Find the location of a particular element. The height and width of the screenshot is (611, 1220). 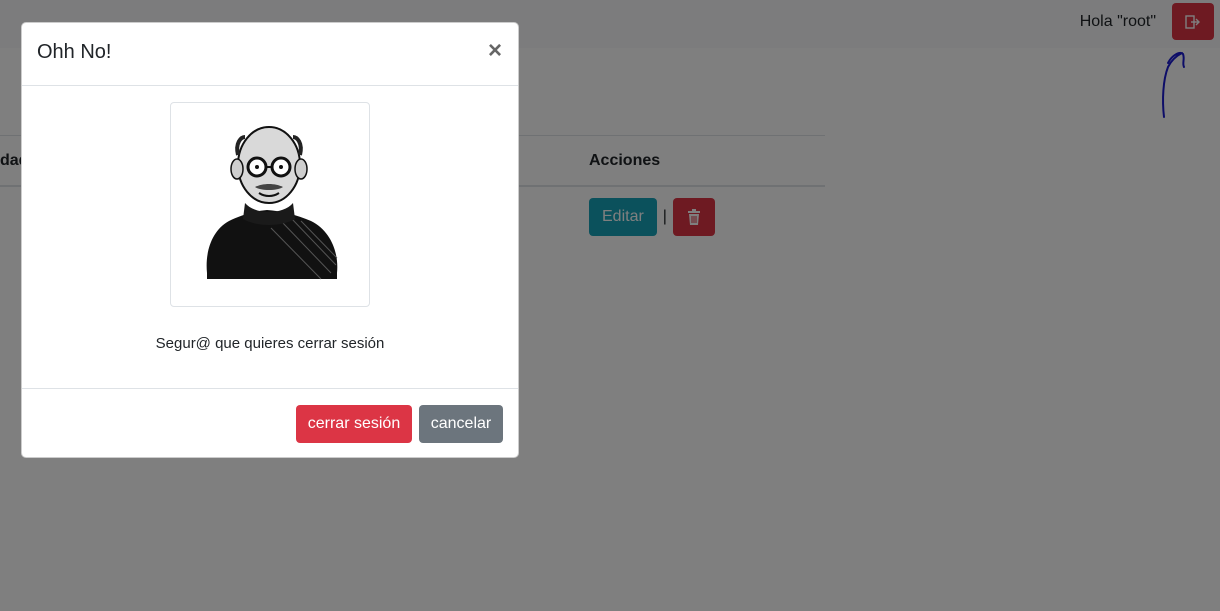

avatar-image is located at coordinates (270, 204).